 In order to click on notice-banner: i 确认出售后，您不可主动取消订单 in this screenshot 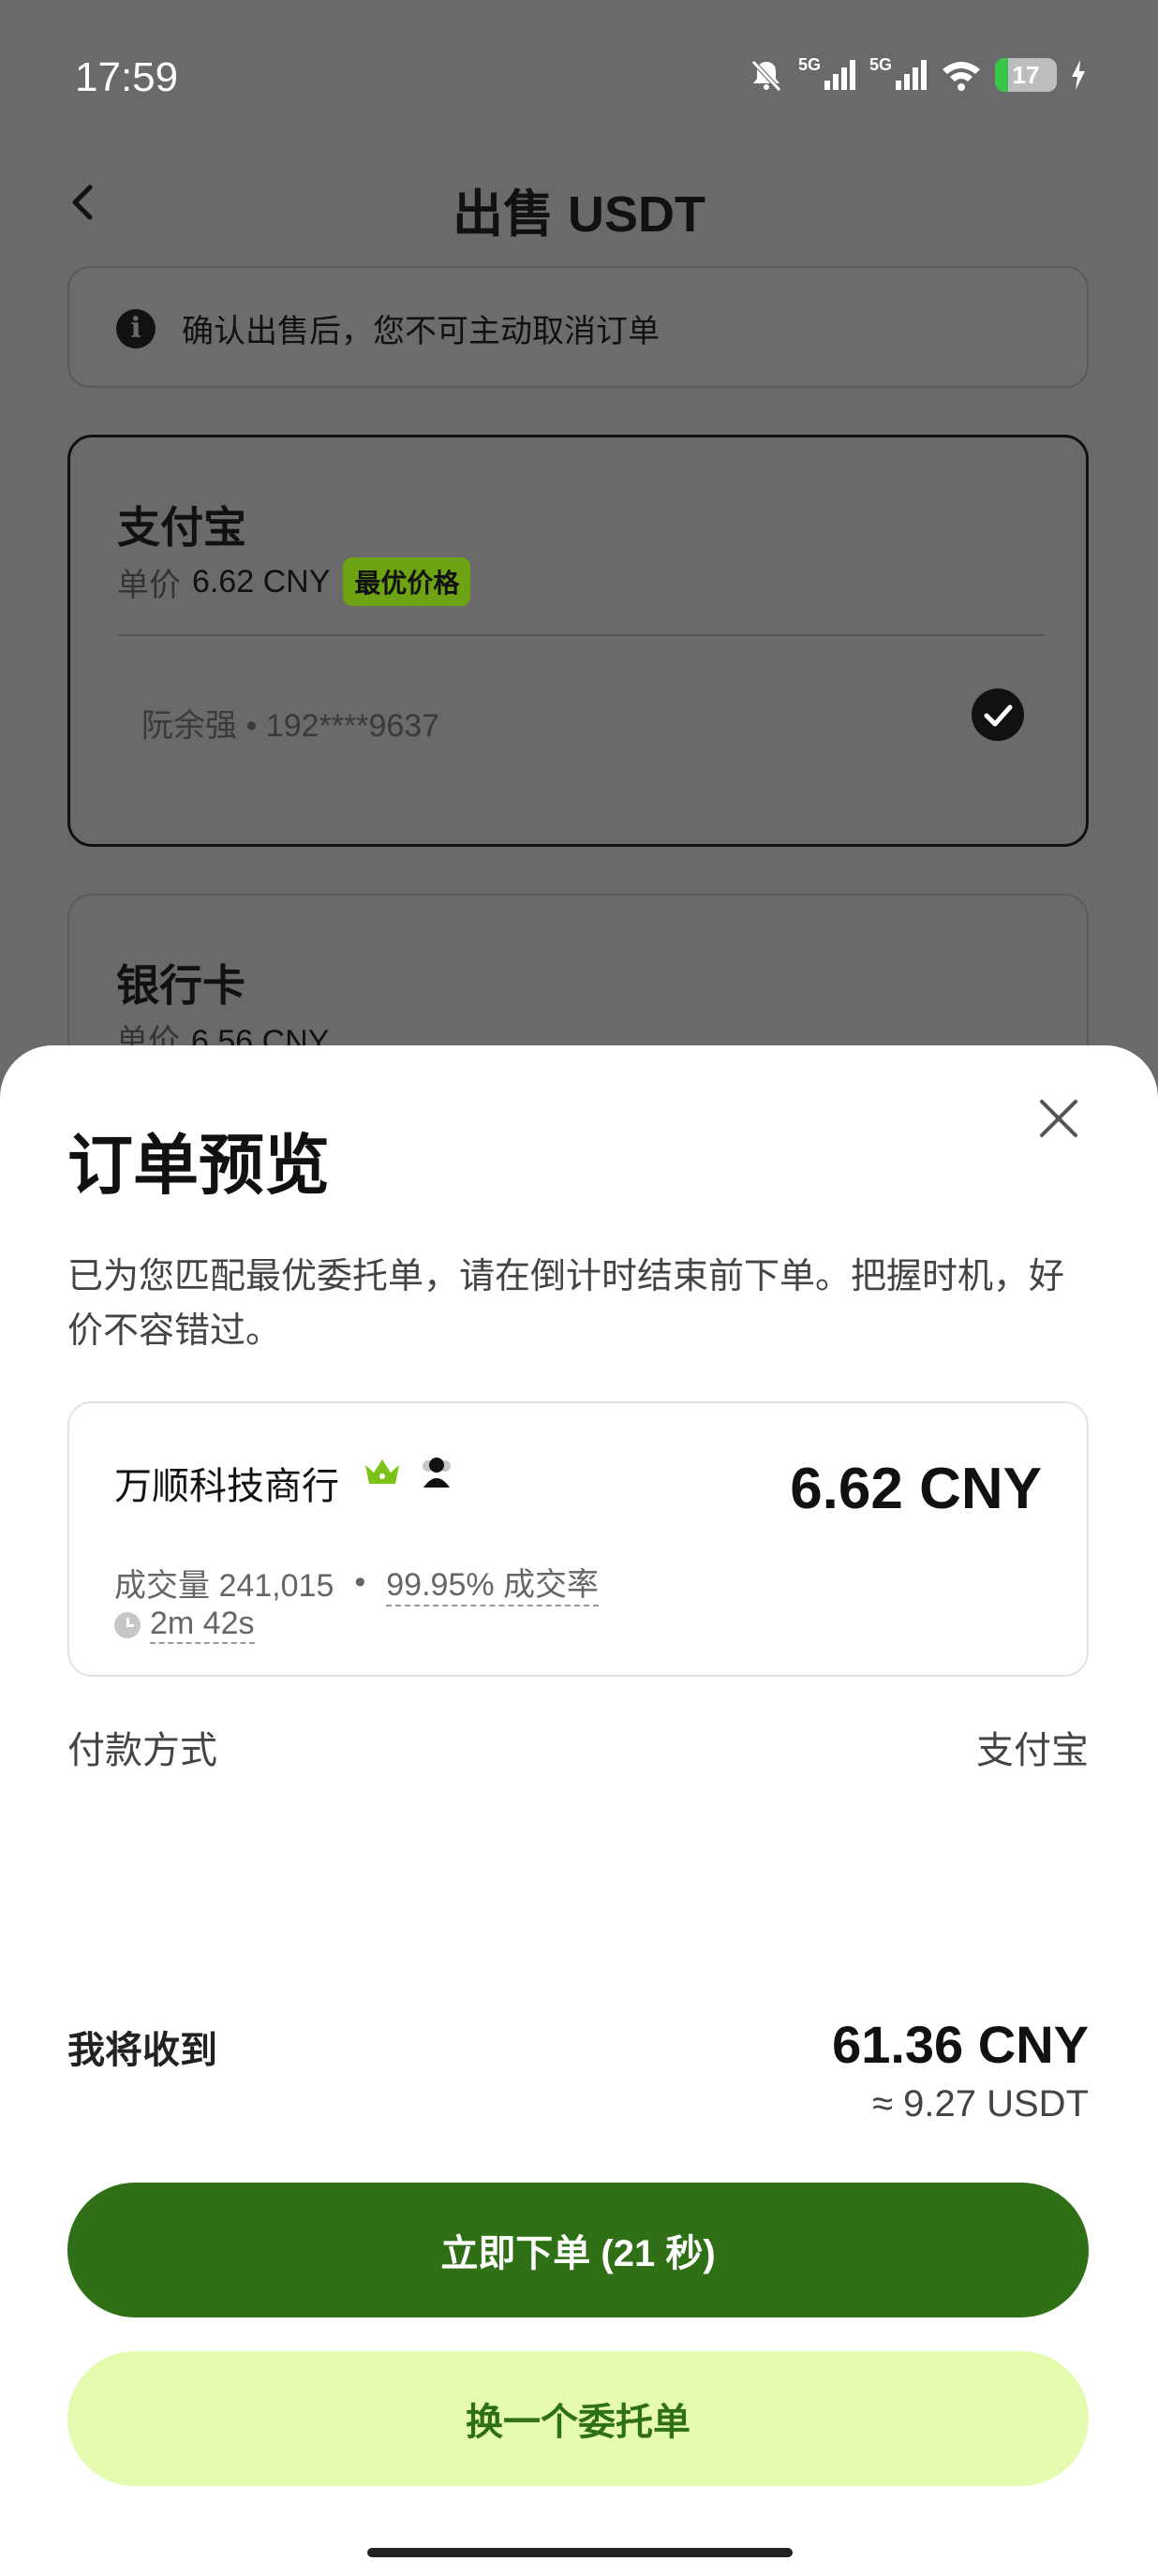, I will do `click(578, 327)`.